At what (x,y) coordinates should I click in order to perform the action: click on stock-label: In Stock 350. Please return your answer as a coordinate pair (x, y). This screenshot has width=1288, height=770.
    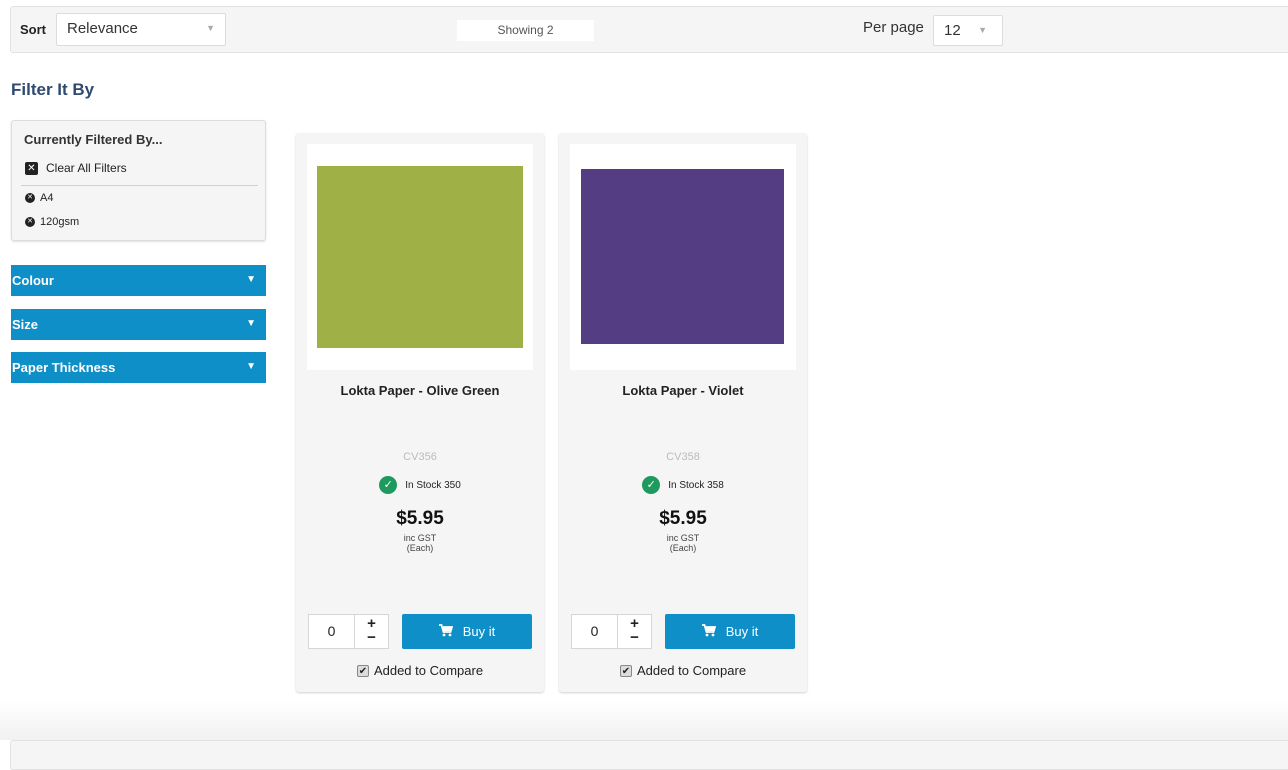
    Looking at the image, I should click on (433, 485).